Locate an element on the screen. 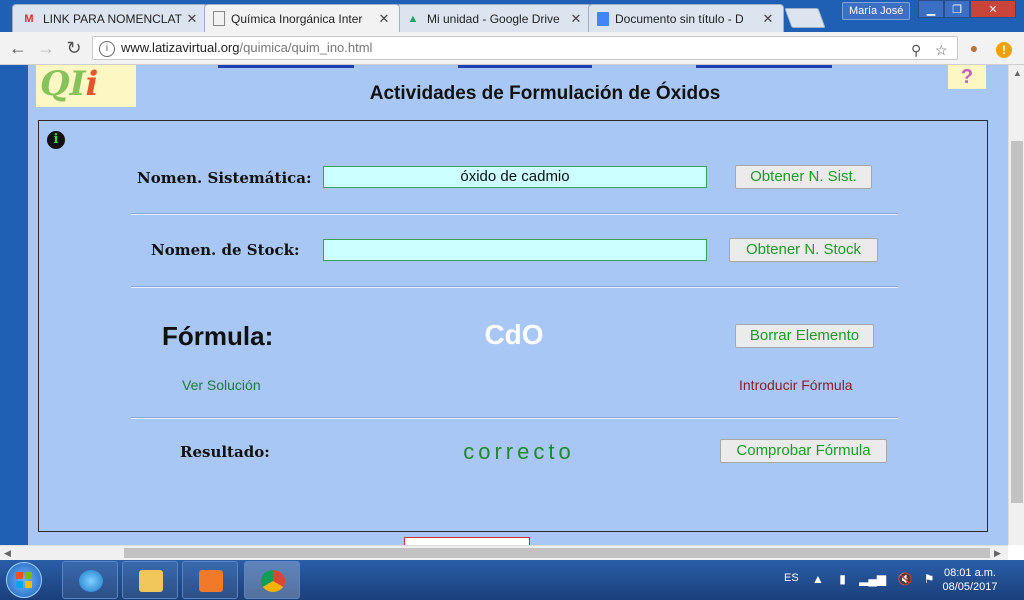 Image resolution: width=1024 pixels, height=600 pixels. taskbar-media is located at coordinates (210, 580).